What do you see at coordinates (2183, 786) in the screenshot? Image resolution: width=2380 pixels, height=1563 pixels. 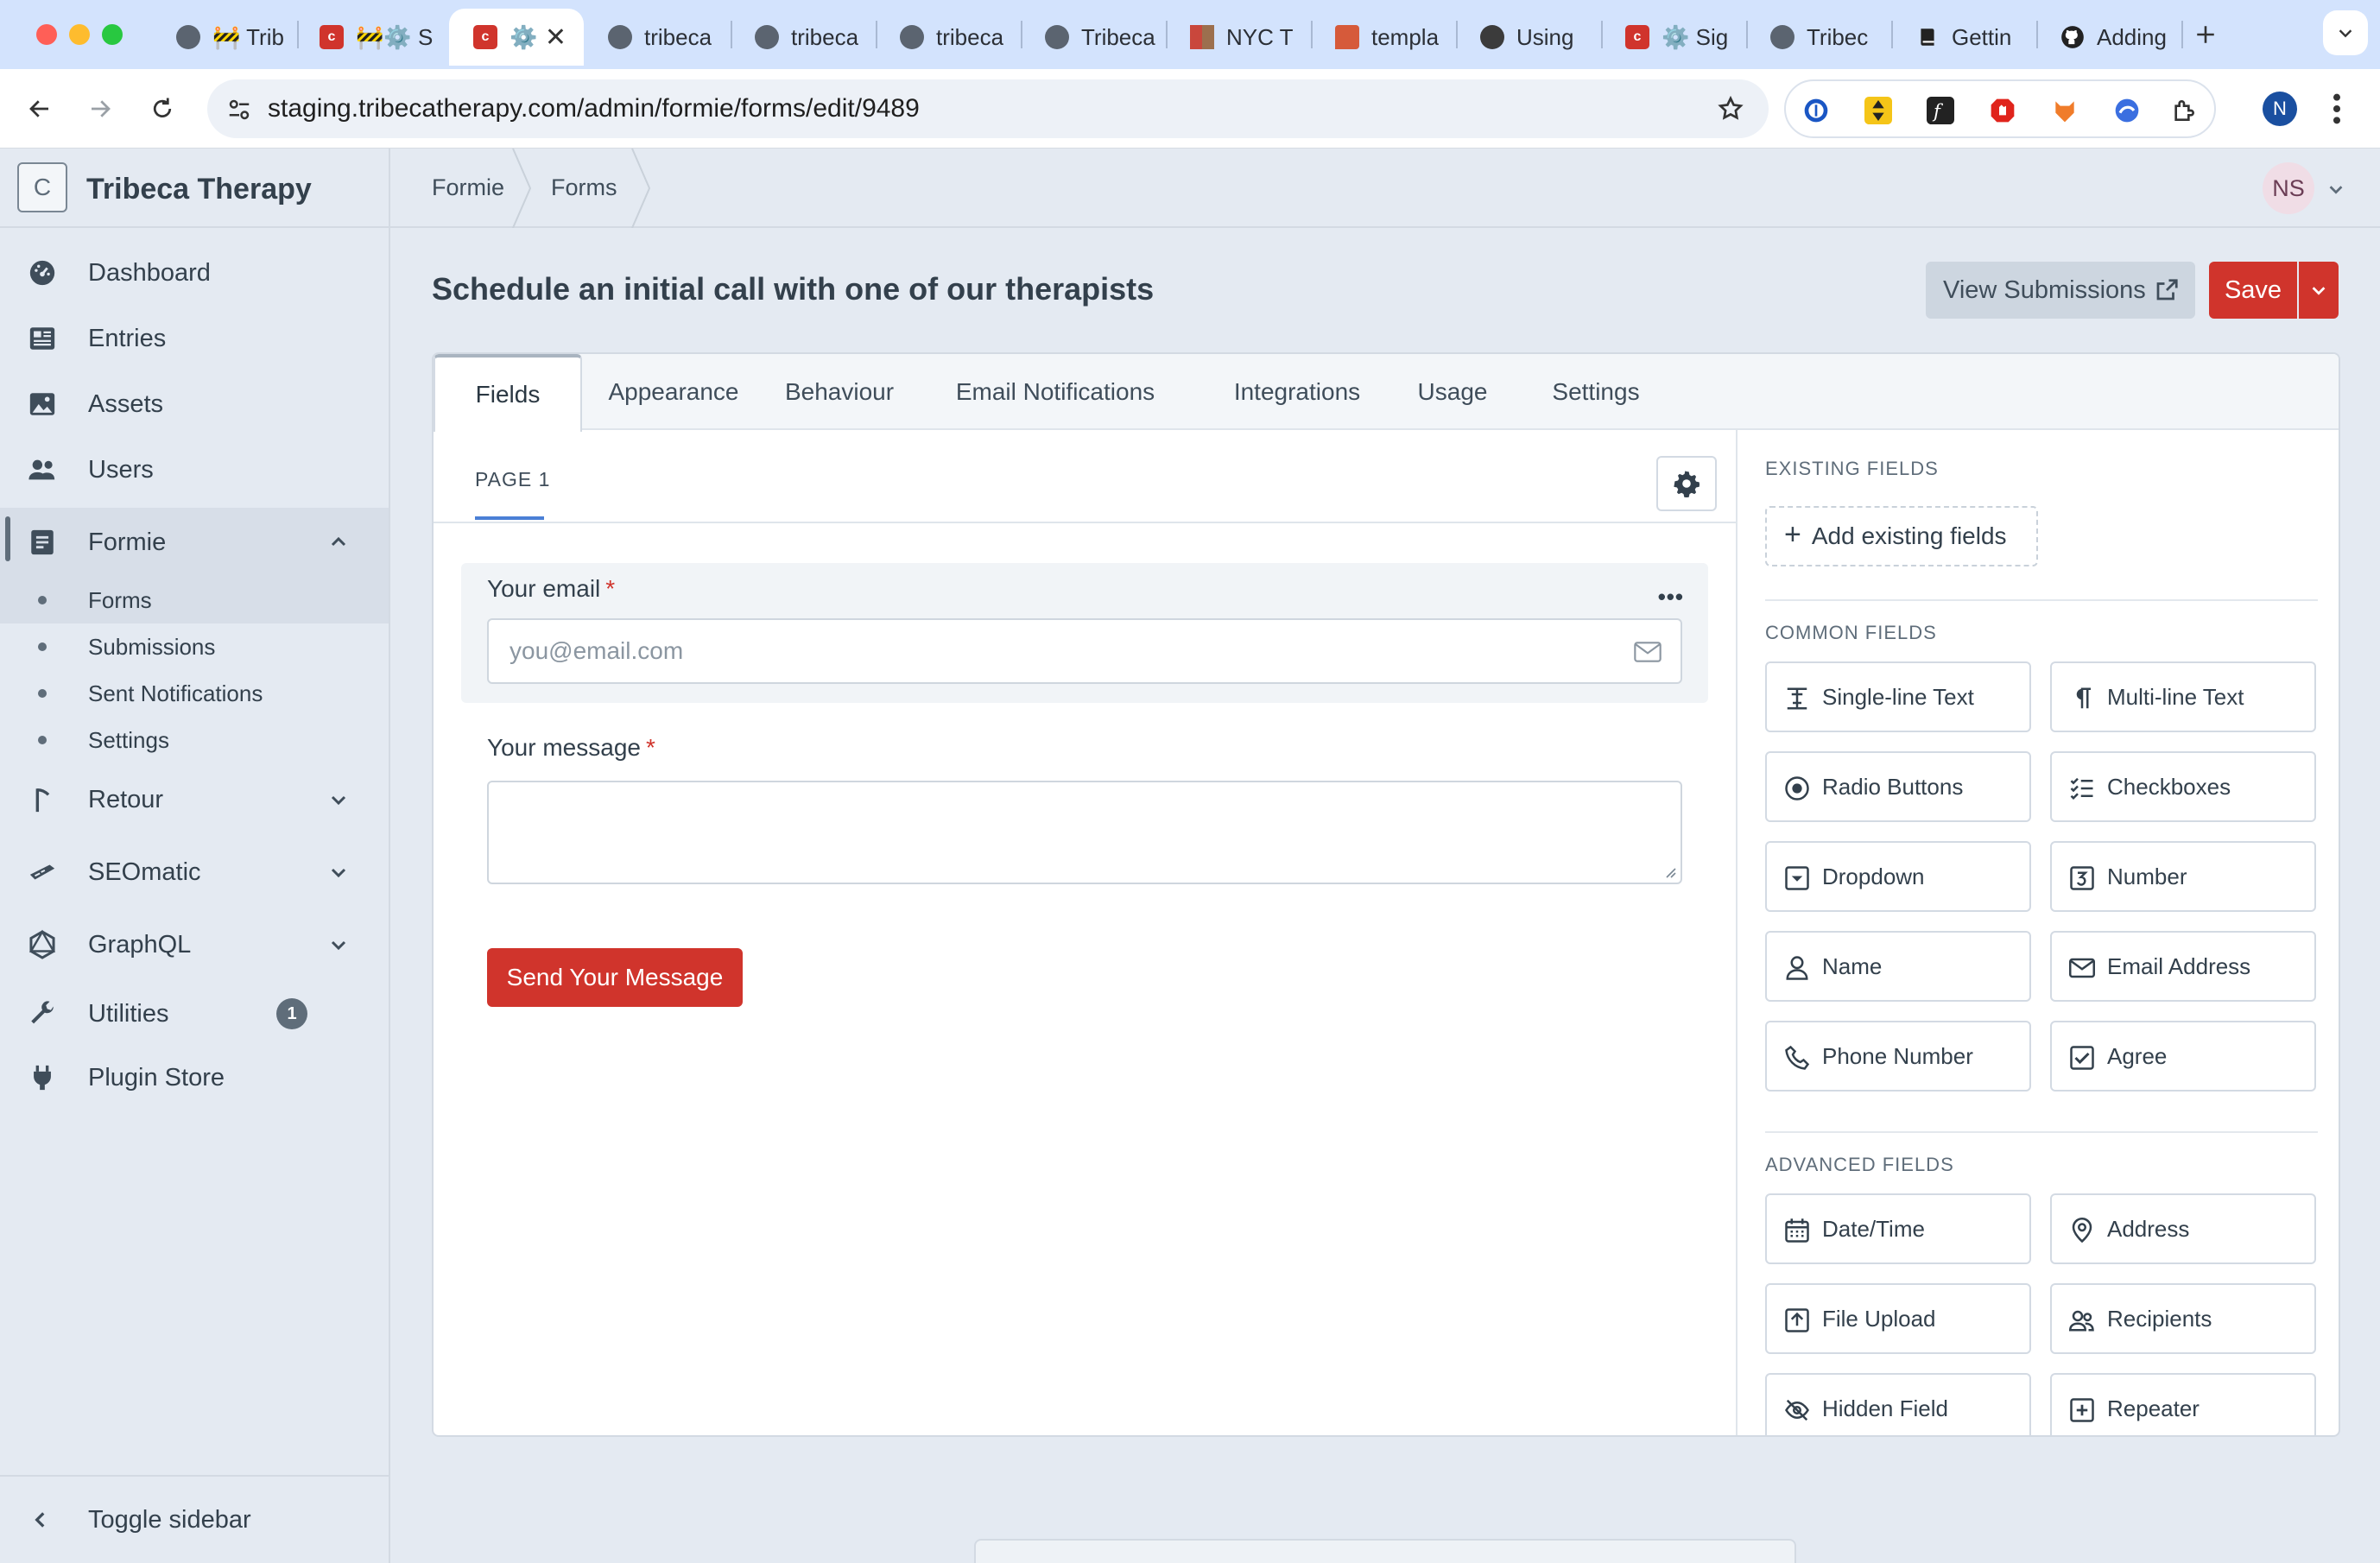 I see `field-type-checkboxes: Checkboxes` at bounding box center [2183, 786].